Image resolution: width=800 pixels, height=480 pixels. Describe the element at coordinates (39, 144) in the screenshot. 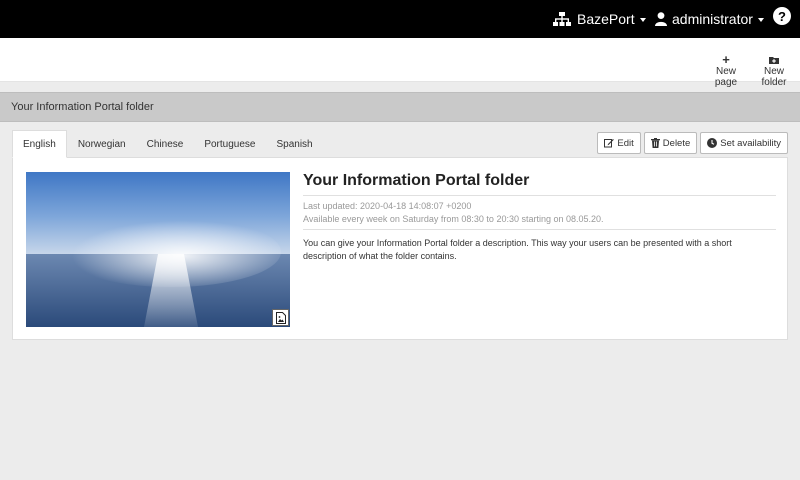

I see `tab-english: English` at that location.